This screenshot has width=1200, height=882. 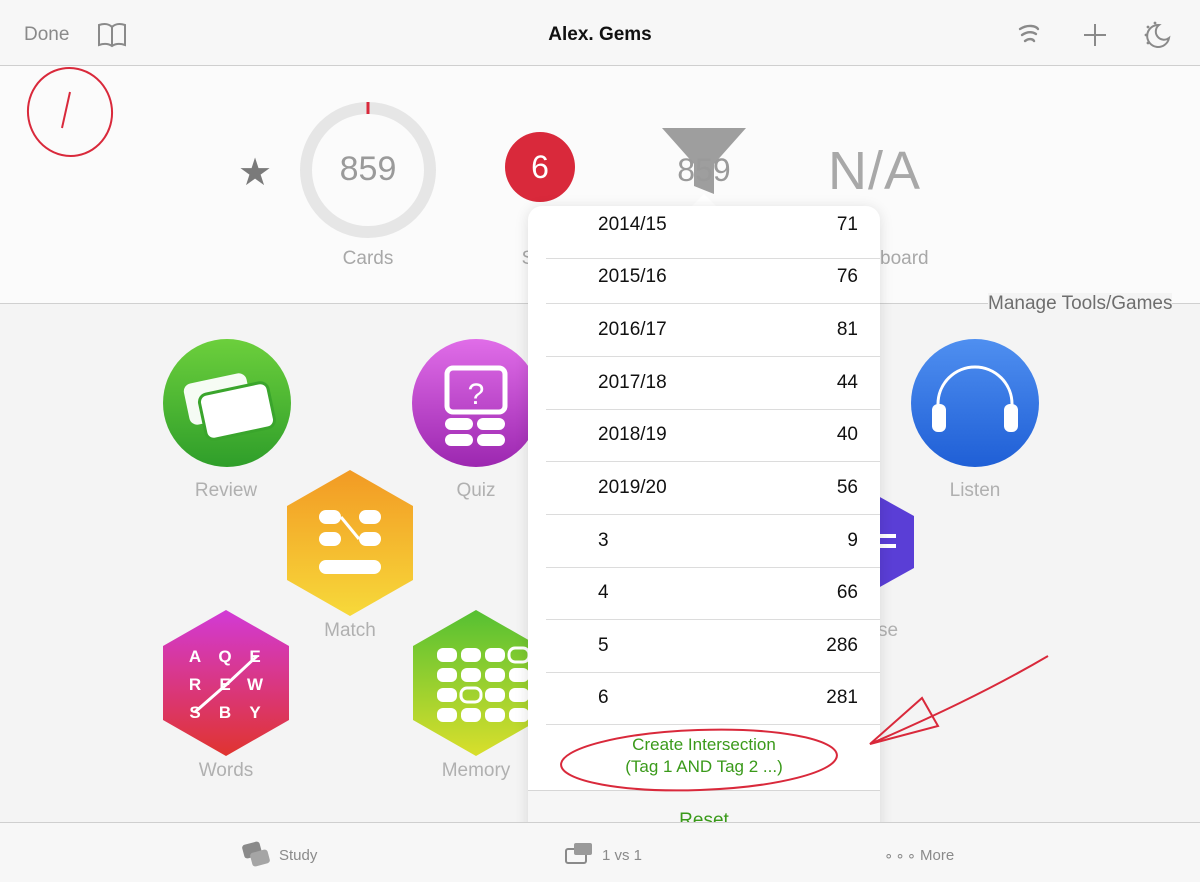 What do you see at coordinates (704, 744) in the screenshot?
I see `create-intersection-title: Create Intersection` at bounding box center [704, 744].